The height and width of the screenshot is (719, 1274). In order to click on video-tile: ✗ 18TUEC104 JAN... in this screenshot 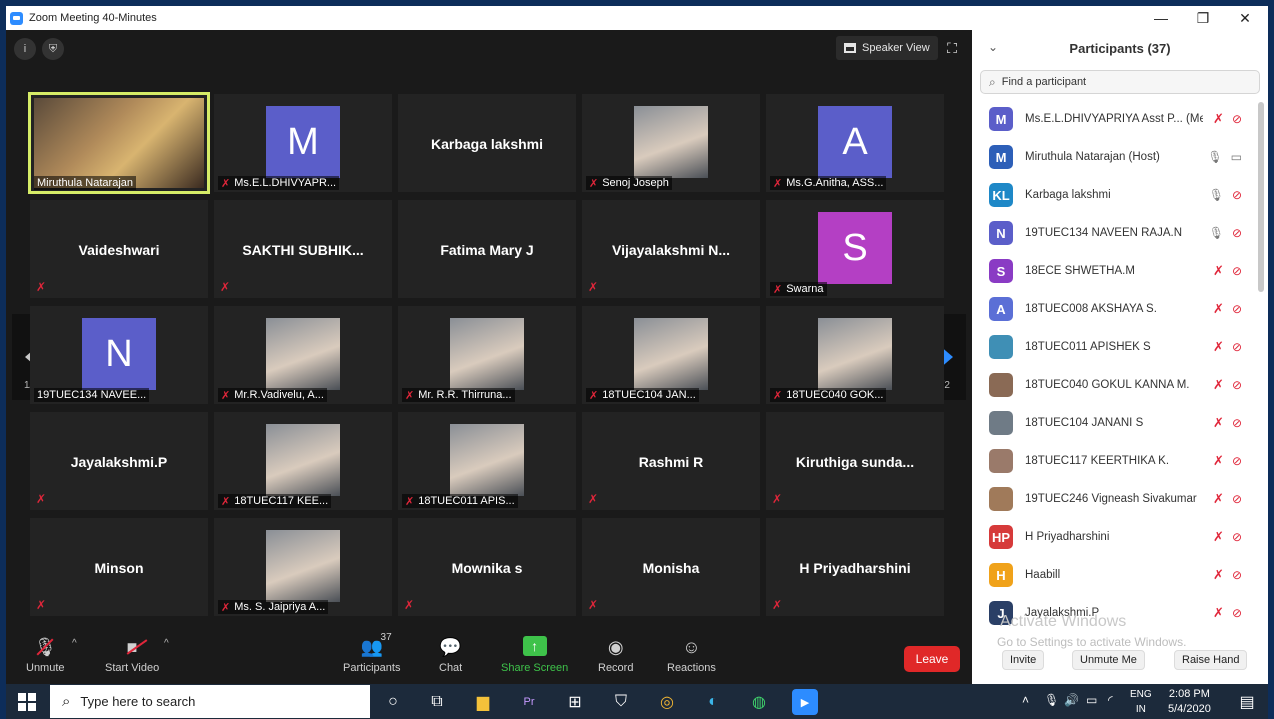, I will do `click(671, 355)`.